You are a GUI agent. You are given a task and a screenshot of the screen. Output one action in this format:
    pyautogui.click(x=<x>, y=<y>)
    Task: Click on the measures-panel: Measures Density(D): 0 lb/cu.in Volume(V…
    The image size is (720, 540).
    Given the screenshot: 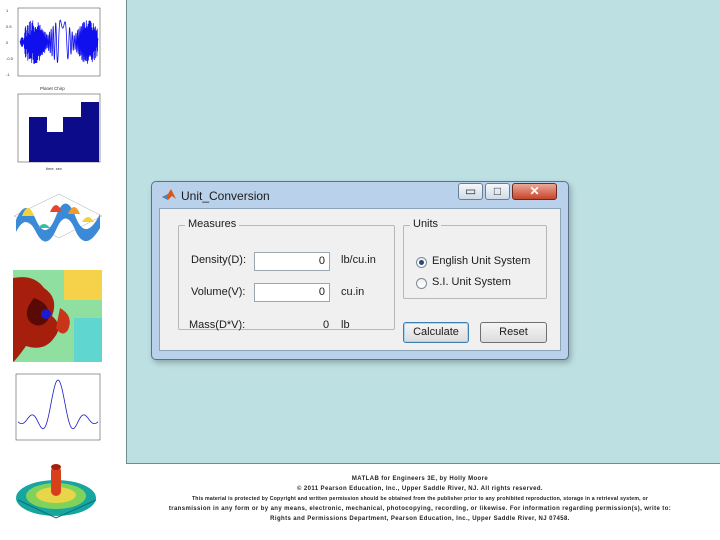 What is the action you would take?
    pyautogui.click(x=286, y=274)
    